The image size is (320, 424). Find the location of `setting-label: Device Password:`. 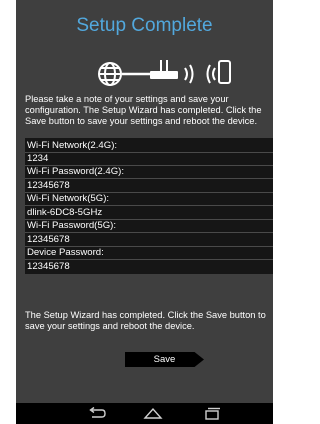

setting-label: Device Password: is located at coordinates (65, 252).